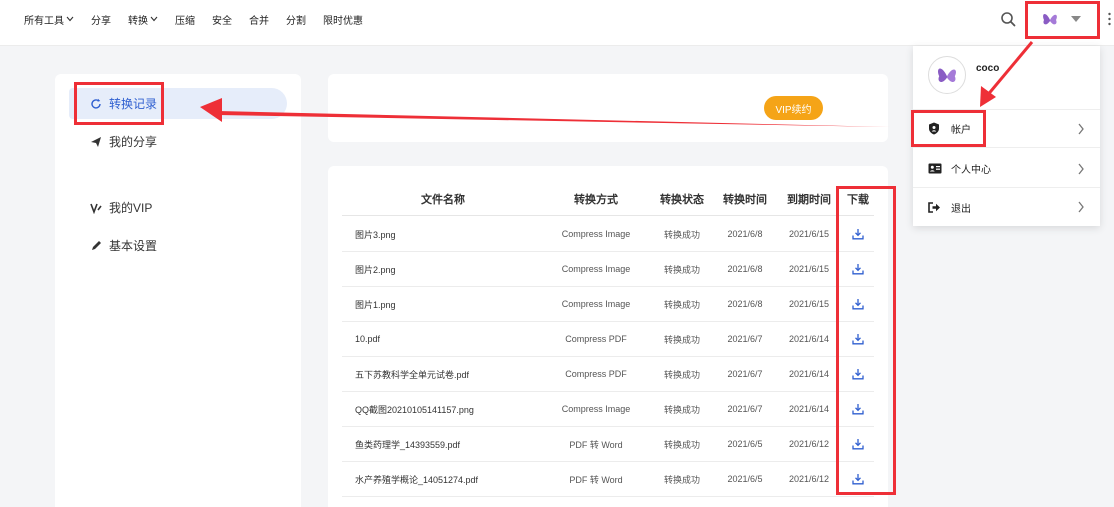  What do you see at coordinates (133, 104) in the screenshot?
I see `sidebar-item-label: 转换记录` at bounding box center [133, 104].